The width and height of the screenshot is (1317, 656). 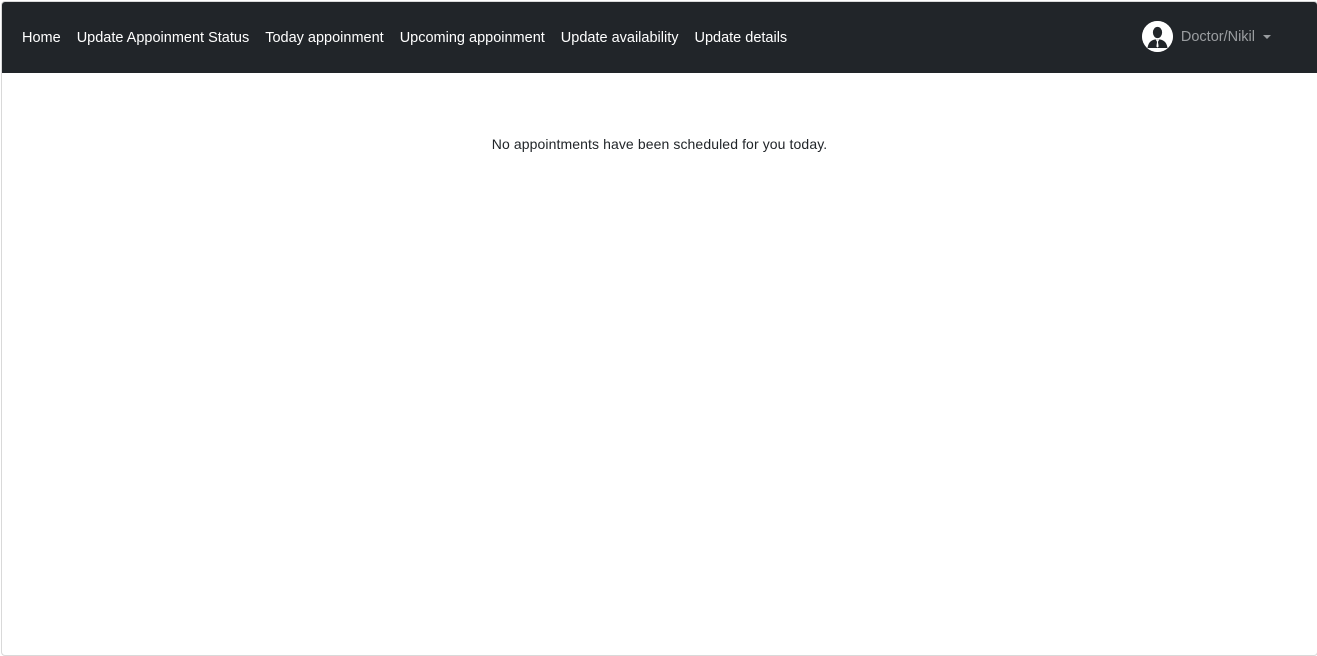 What do you see at coordinates (163, 38) in the screenshot?
I see `nav-link-update-appointment-status: Update Appoinment Status` at bounding box center [163, 38].